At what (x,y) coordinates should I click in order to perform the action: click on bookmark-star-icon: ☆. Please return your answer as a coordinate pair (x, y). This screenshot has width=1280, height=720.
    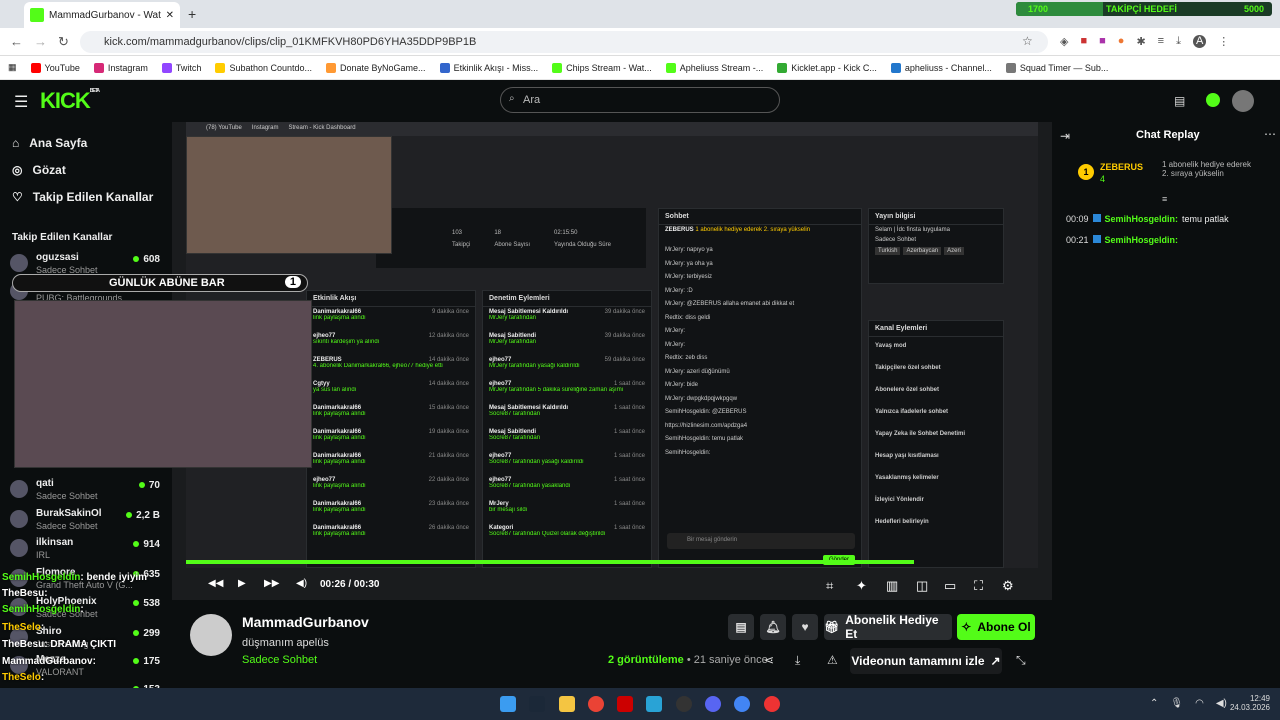
    Looking at the image, I should click on (1027, 41).